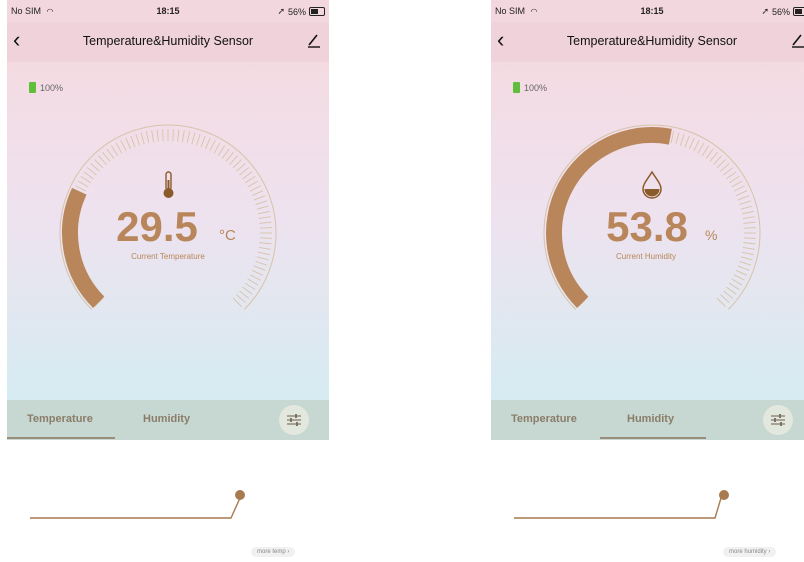  Describe the element at coordinates (273, 552) in the screenshot. I see `more-temp-button: more temp ›` at that location.